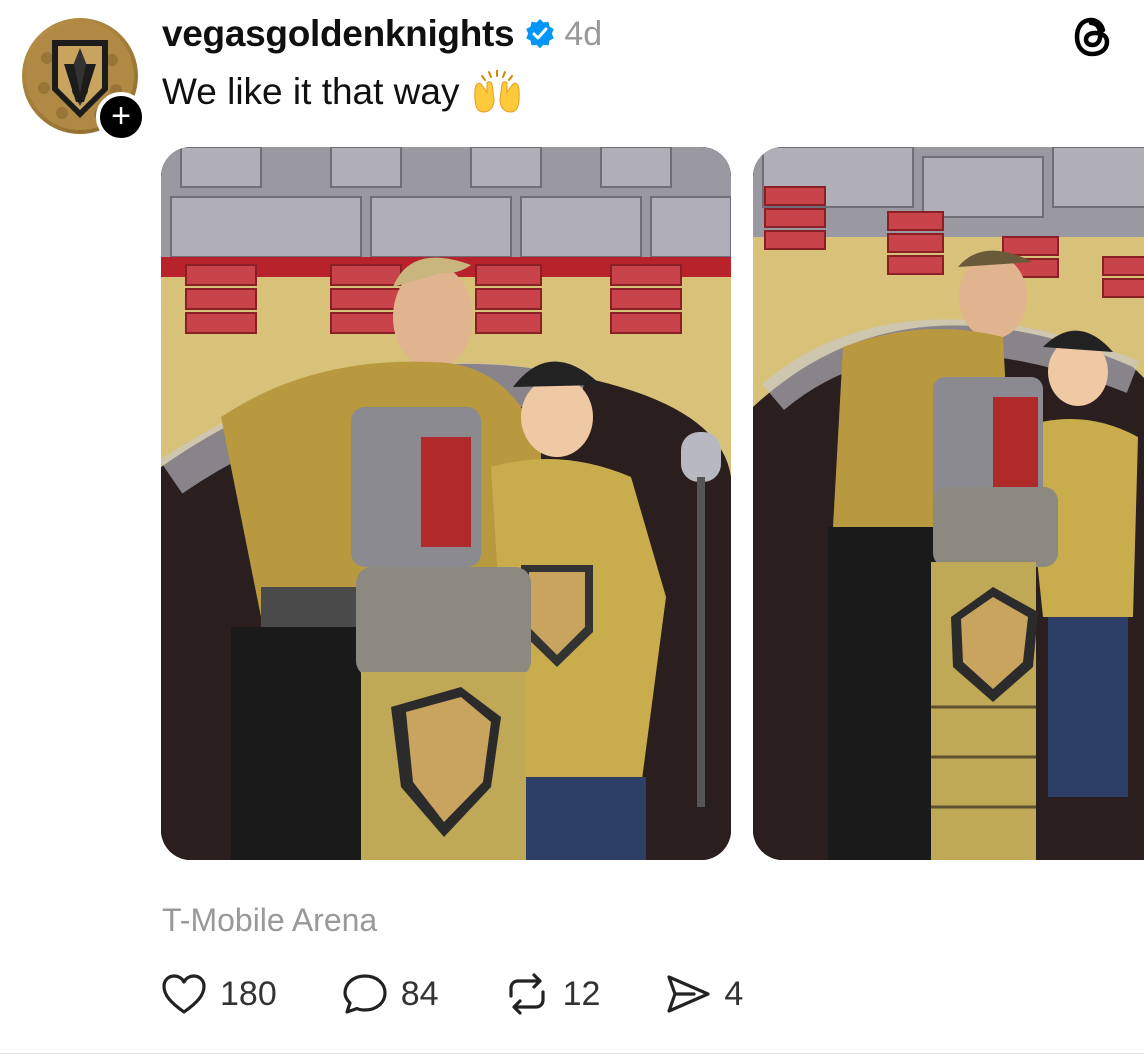  I want to click on like-count: 180, so click(248, 993).